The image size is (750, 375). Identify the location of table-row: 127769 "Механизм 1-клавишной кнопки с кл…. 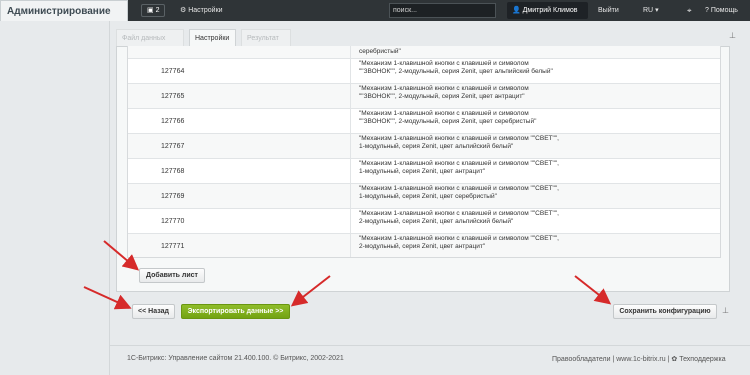
(424, 196).